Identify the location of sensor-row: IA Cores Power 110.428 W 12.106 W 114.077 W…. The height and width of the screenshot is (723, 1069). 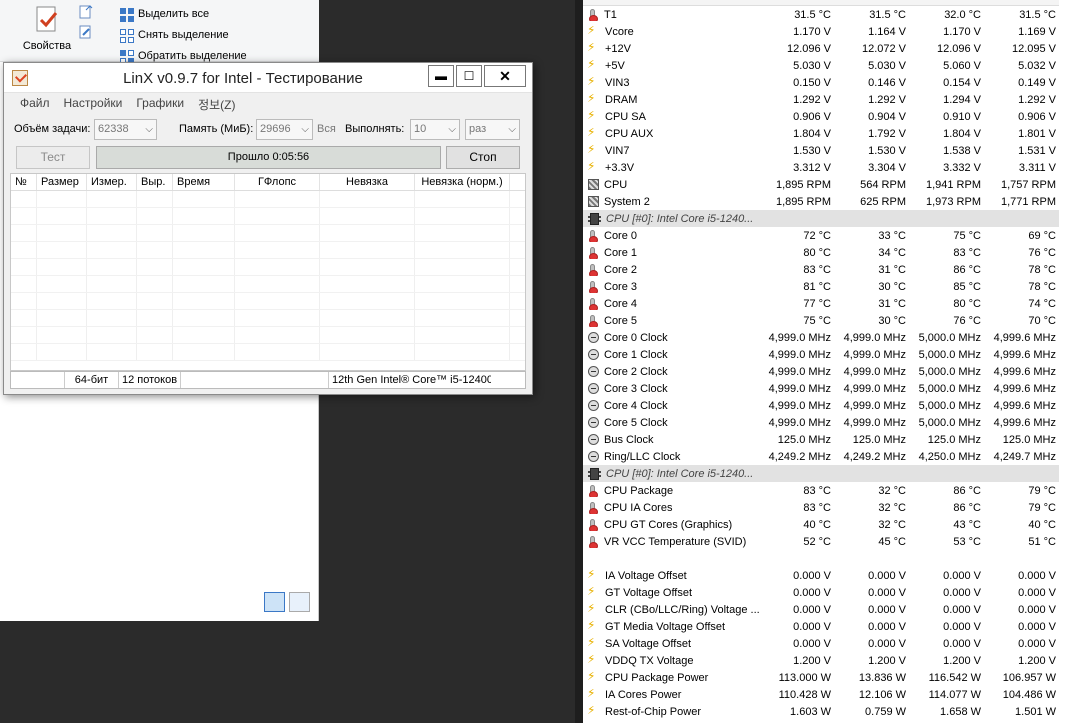
(826, 694).